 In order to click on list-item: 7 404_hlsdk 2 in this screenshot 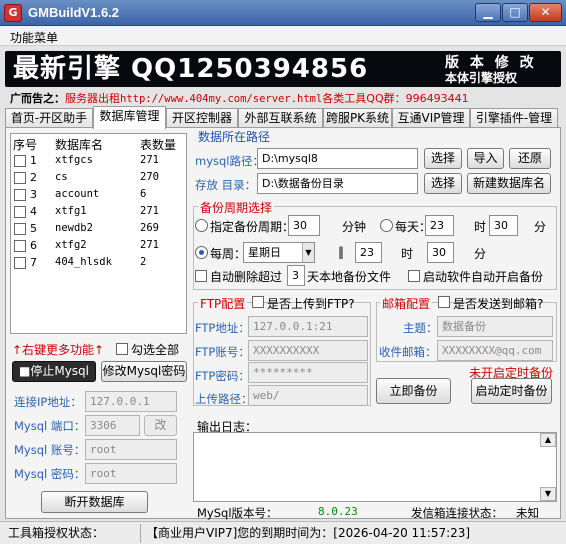, I will do `click(98, 263)`.